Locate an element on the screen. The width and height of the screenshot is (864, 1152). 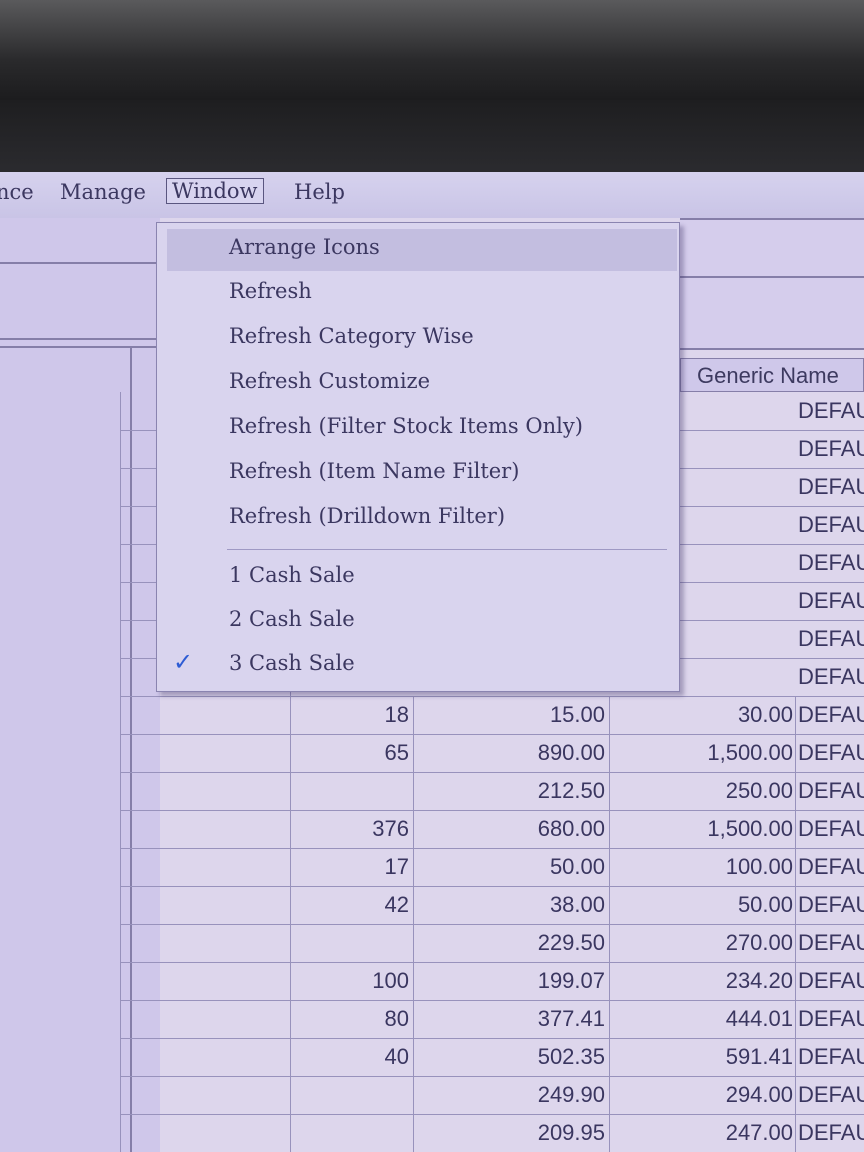
qty-cell: 42 is located at coordinates (352, 905).